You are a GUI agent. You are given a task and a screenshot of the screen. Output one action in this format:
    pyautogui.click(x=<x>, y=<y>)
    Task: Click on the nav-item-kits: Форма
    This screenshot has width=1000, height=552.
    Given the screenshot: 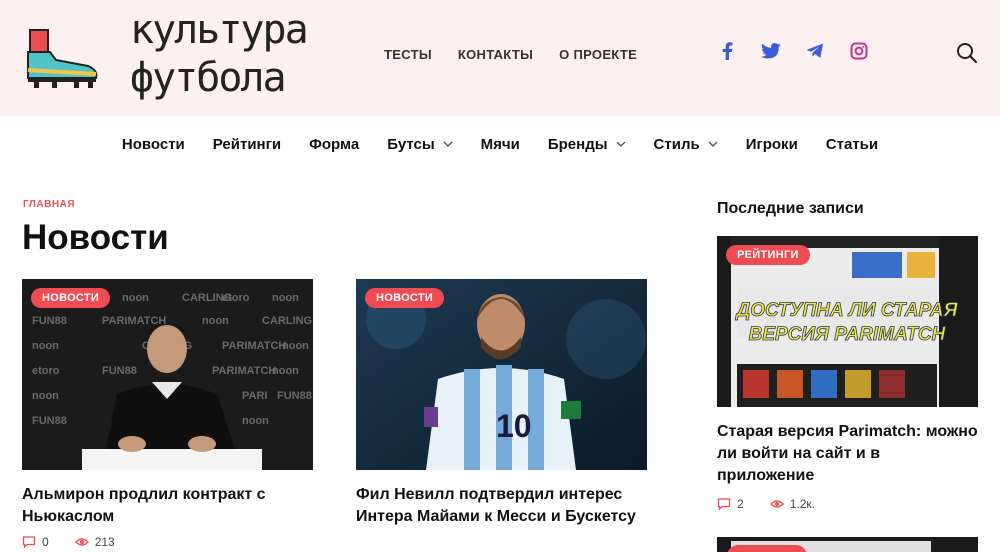 What is the action you would take?
    pyautogui.click(x=334, y=144)
    